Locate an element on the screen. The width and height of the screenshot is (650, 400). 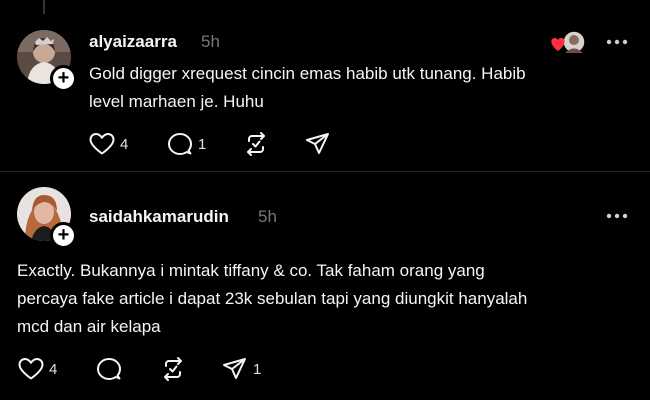
share-count: 1 is located at coordinates (257, 369).